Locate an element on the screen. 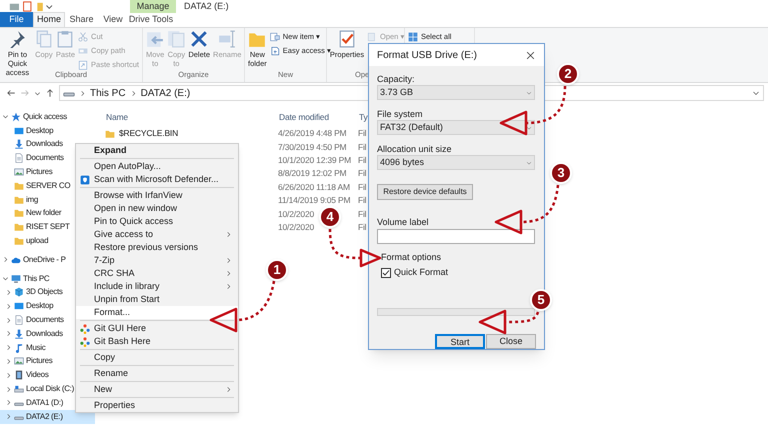 The height and width of the screenshot is (432, 768). field-label: Volume label is located at coordinates (403, 222).